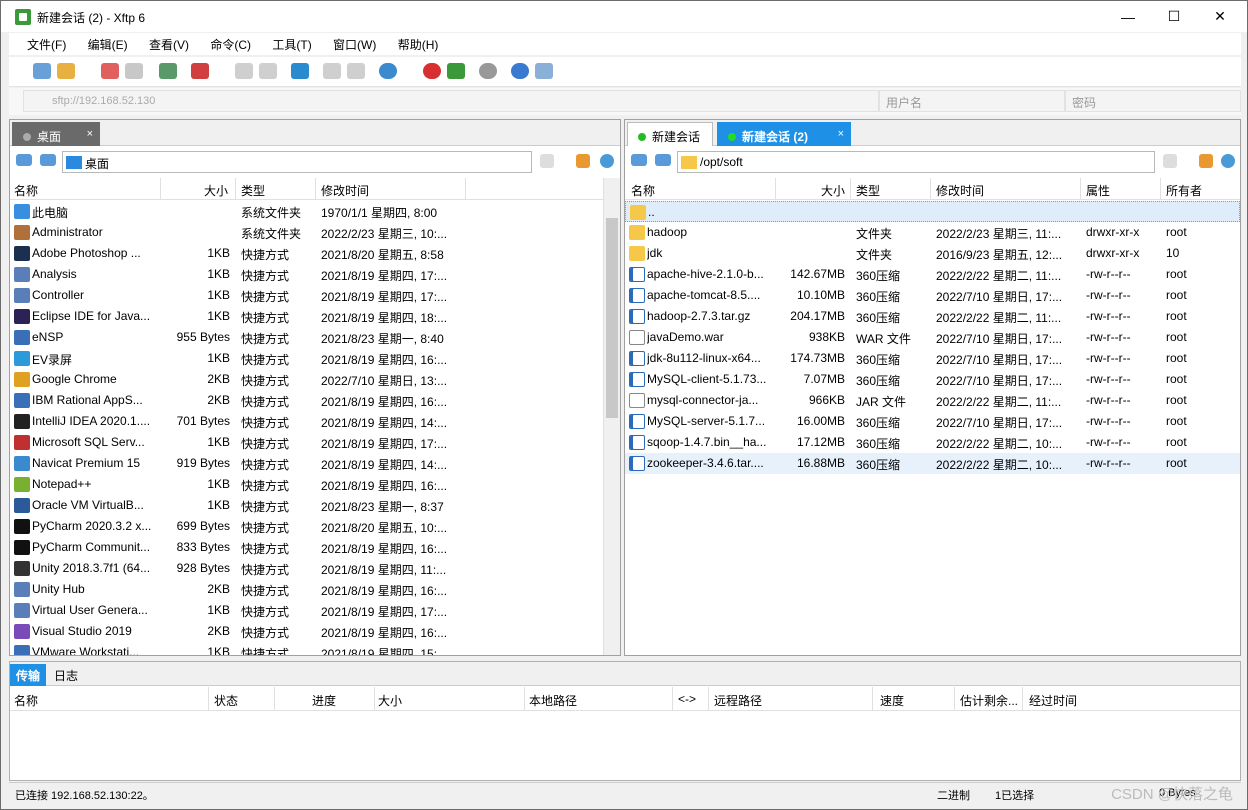 The width and height of the screenshot is (1248, 810). I want to click on new-session-icon, so click(42, 71).